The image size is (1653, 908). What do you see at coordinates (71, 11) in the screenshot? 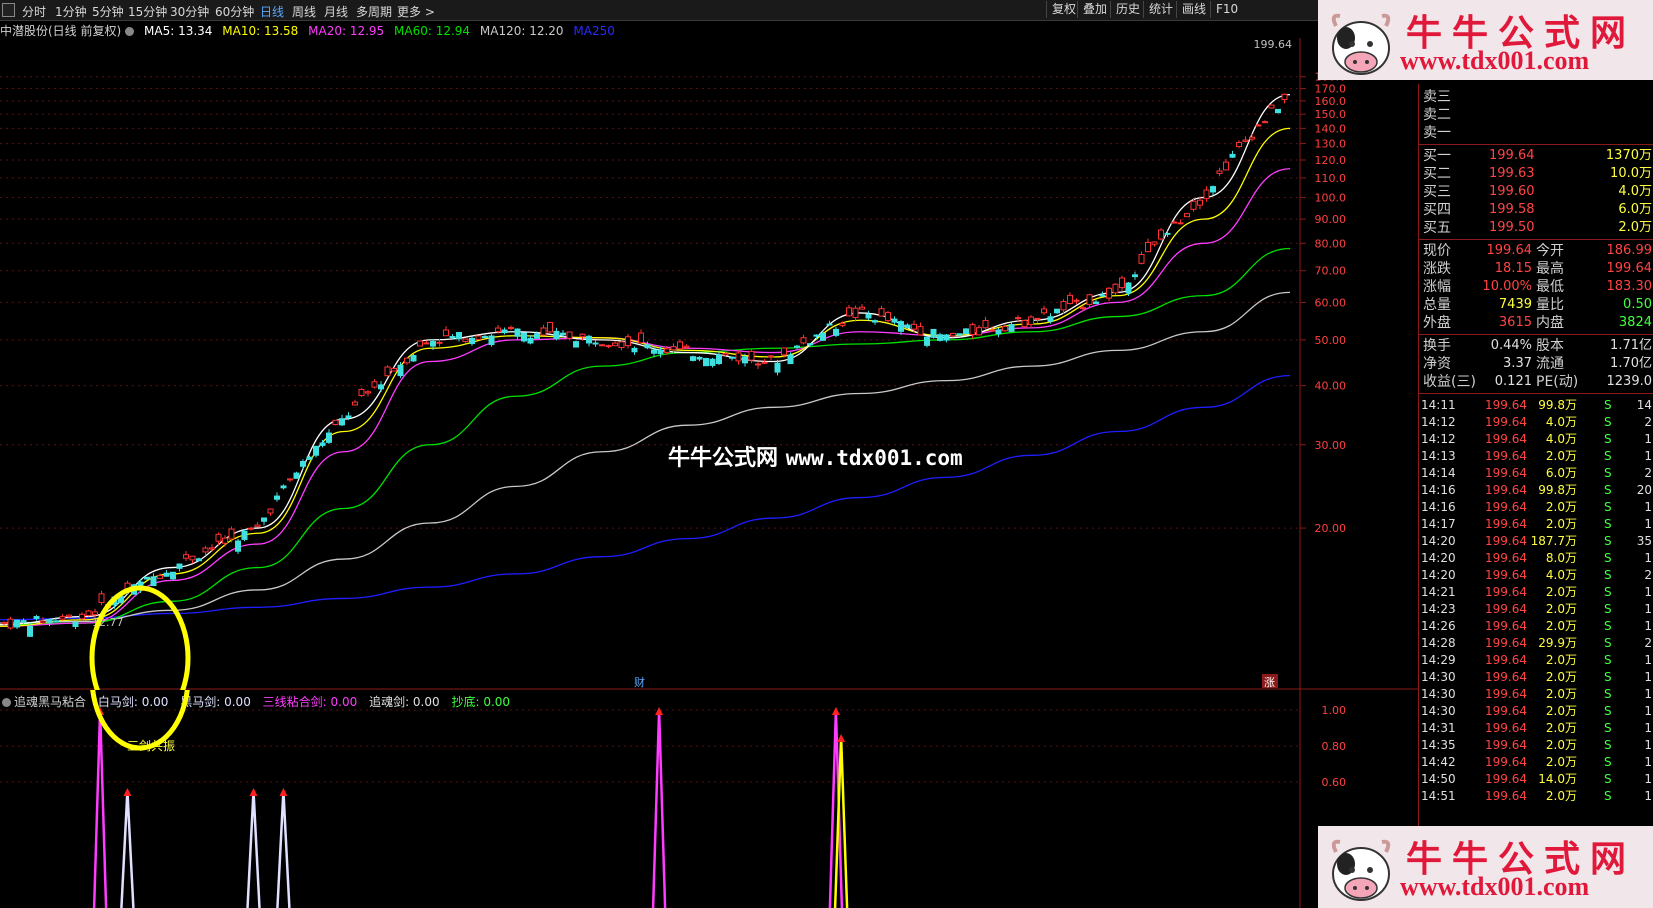
I see `period-tab: 1分钟` at bounding box center [71, 11].